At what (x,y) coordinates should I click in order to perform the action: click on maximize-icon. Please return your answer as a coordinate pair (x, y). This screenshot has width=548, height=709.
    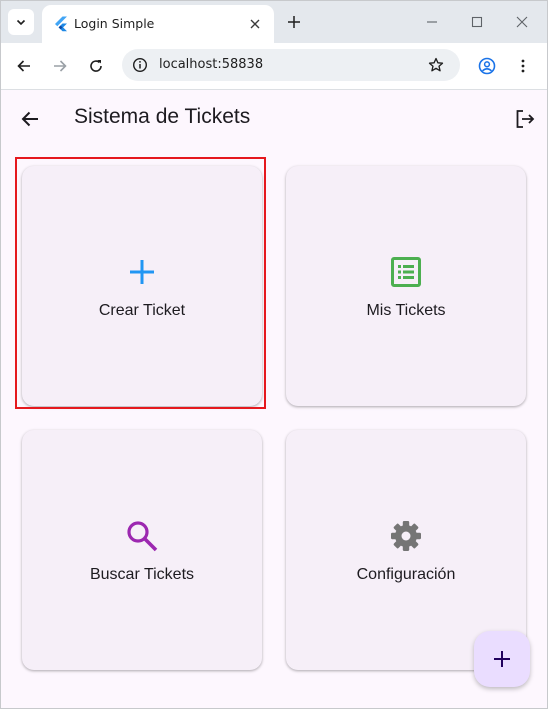
    Looking at the image, I should click on (477, 22).